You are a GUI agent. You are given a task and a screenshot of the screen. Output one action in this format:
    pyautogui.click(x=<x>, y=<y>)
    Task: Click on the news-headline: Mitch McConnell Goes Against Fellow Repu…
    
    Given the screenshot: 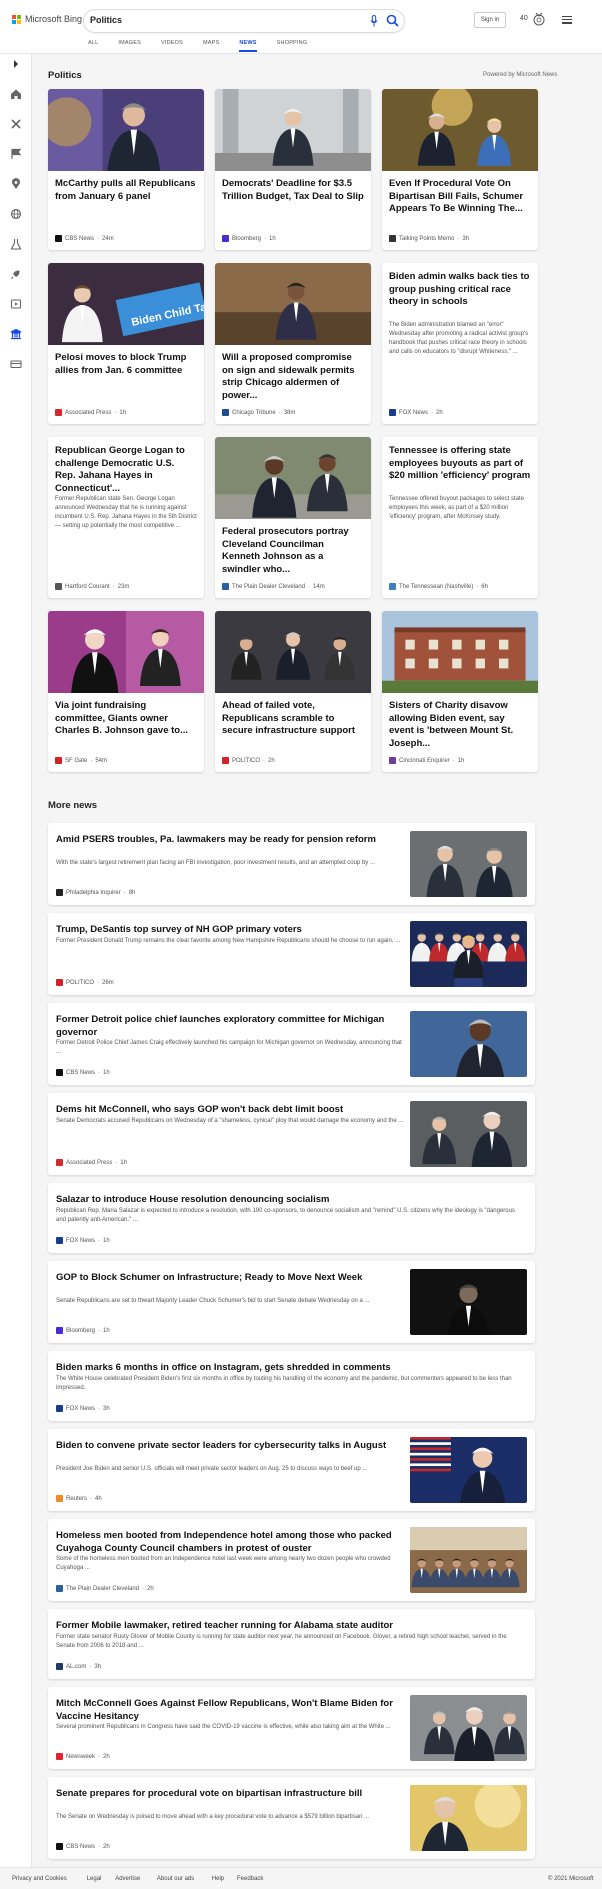 What is the action you would take?
    pyautogui.click(x=231, y=1710)
    